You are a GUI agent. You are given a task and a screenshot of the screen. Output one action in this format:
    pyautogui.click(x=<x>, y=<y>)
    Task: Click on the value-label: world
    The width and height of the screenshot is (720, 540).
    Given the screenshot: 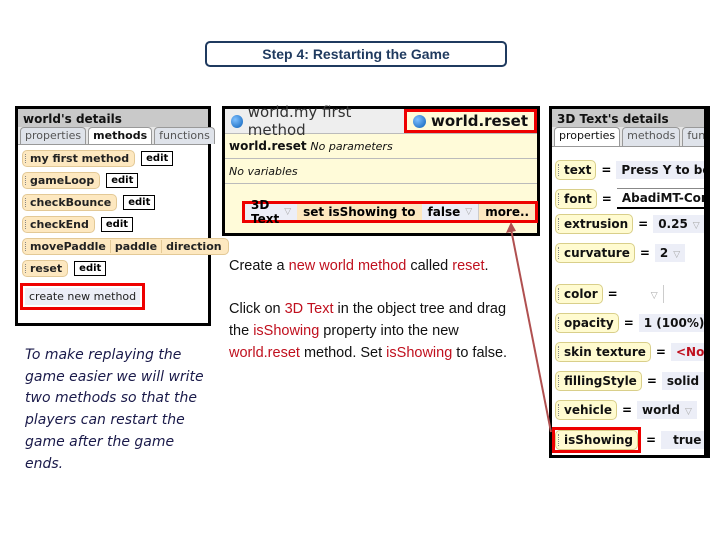 What is the action you would take?
    pyautogui.click(x=661, y=410)
    